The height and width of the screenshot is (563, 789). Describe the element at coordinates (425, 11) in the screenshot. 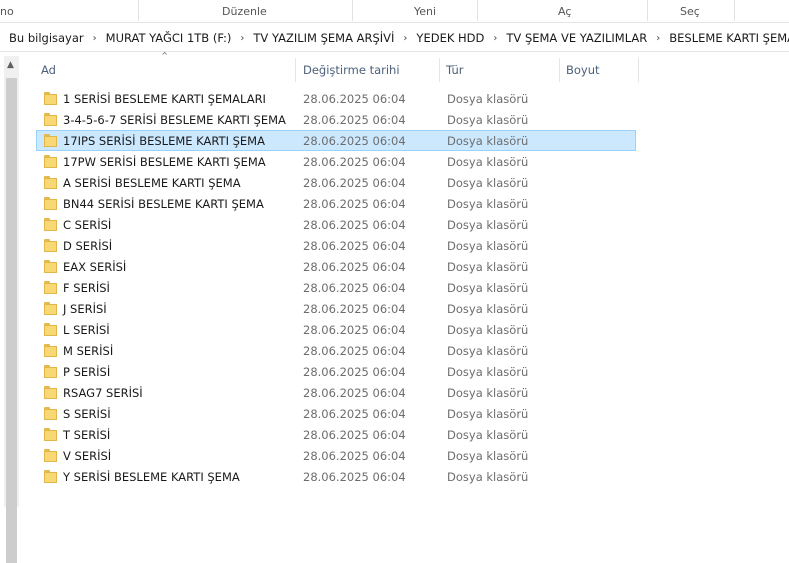

I see `ribbon-group-label-new: Yeni` at that location.